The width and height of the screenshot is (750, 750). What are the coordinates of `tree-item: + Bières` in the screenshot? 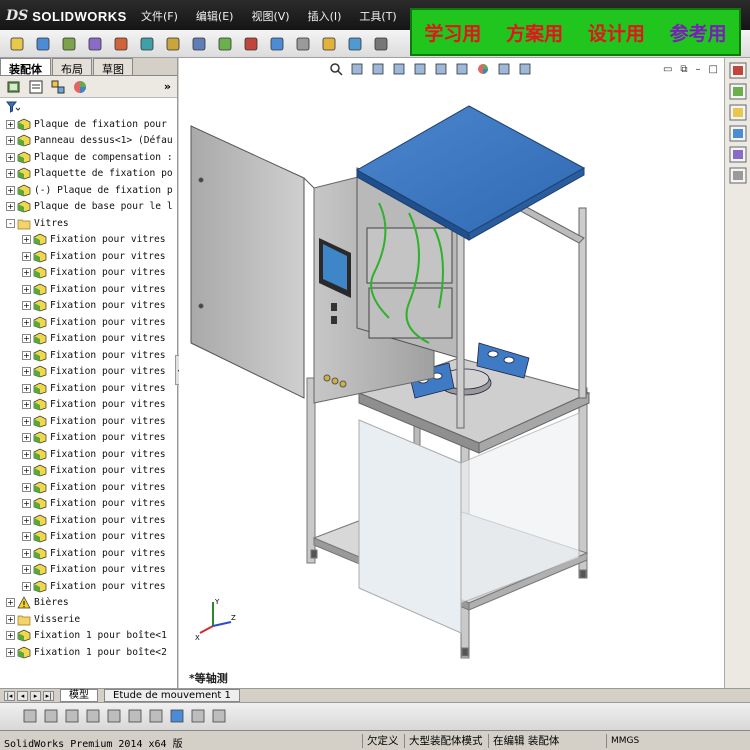 It's located at (88, 603).